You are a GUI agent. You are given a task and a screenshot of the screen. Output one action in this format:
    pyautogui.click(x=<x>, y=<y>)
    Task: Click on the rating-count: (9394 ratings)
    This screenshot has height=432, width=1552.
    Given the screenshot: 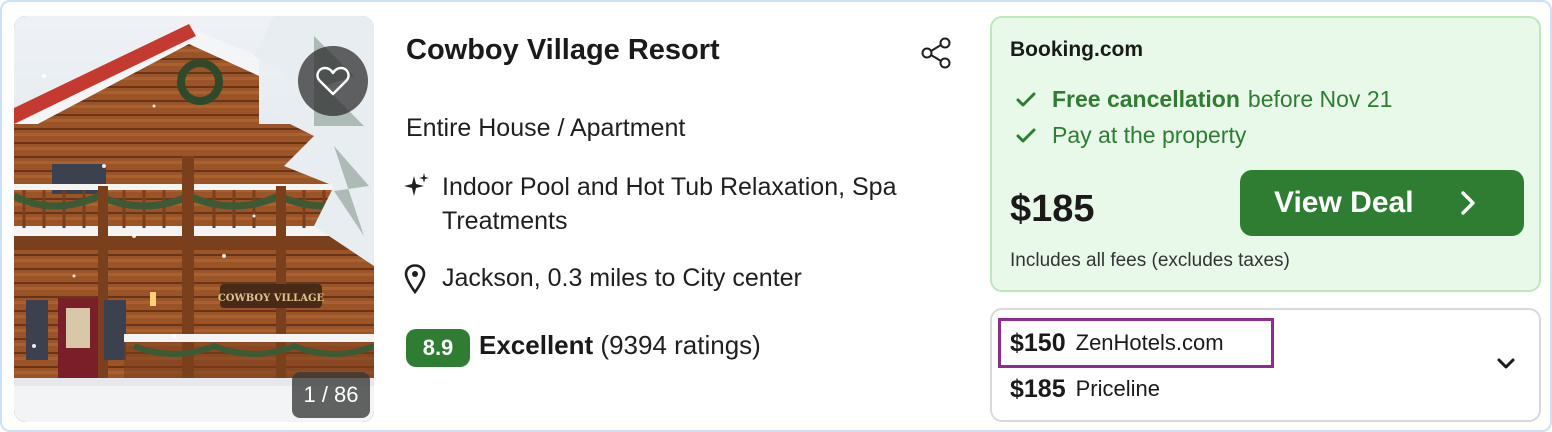 What is the action you would take?
    pyautogui.click(x=680, y=345)
    